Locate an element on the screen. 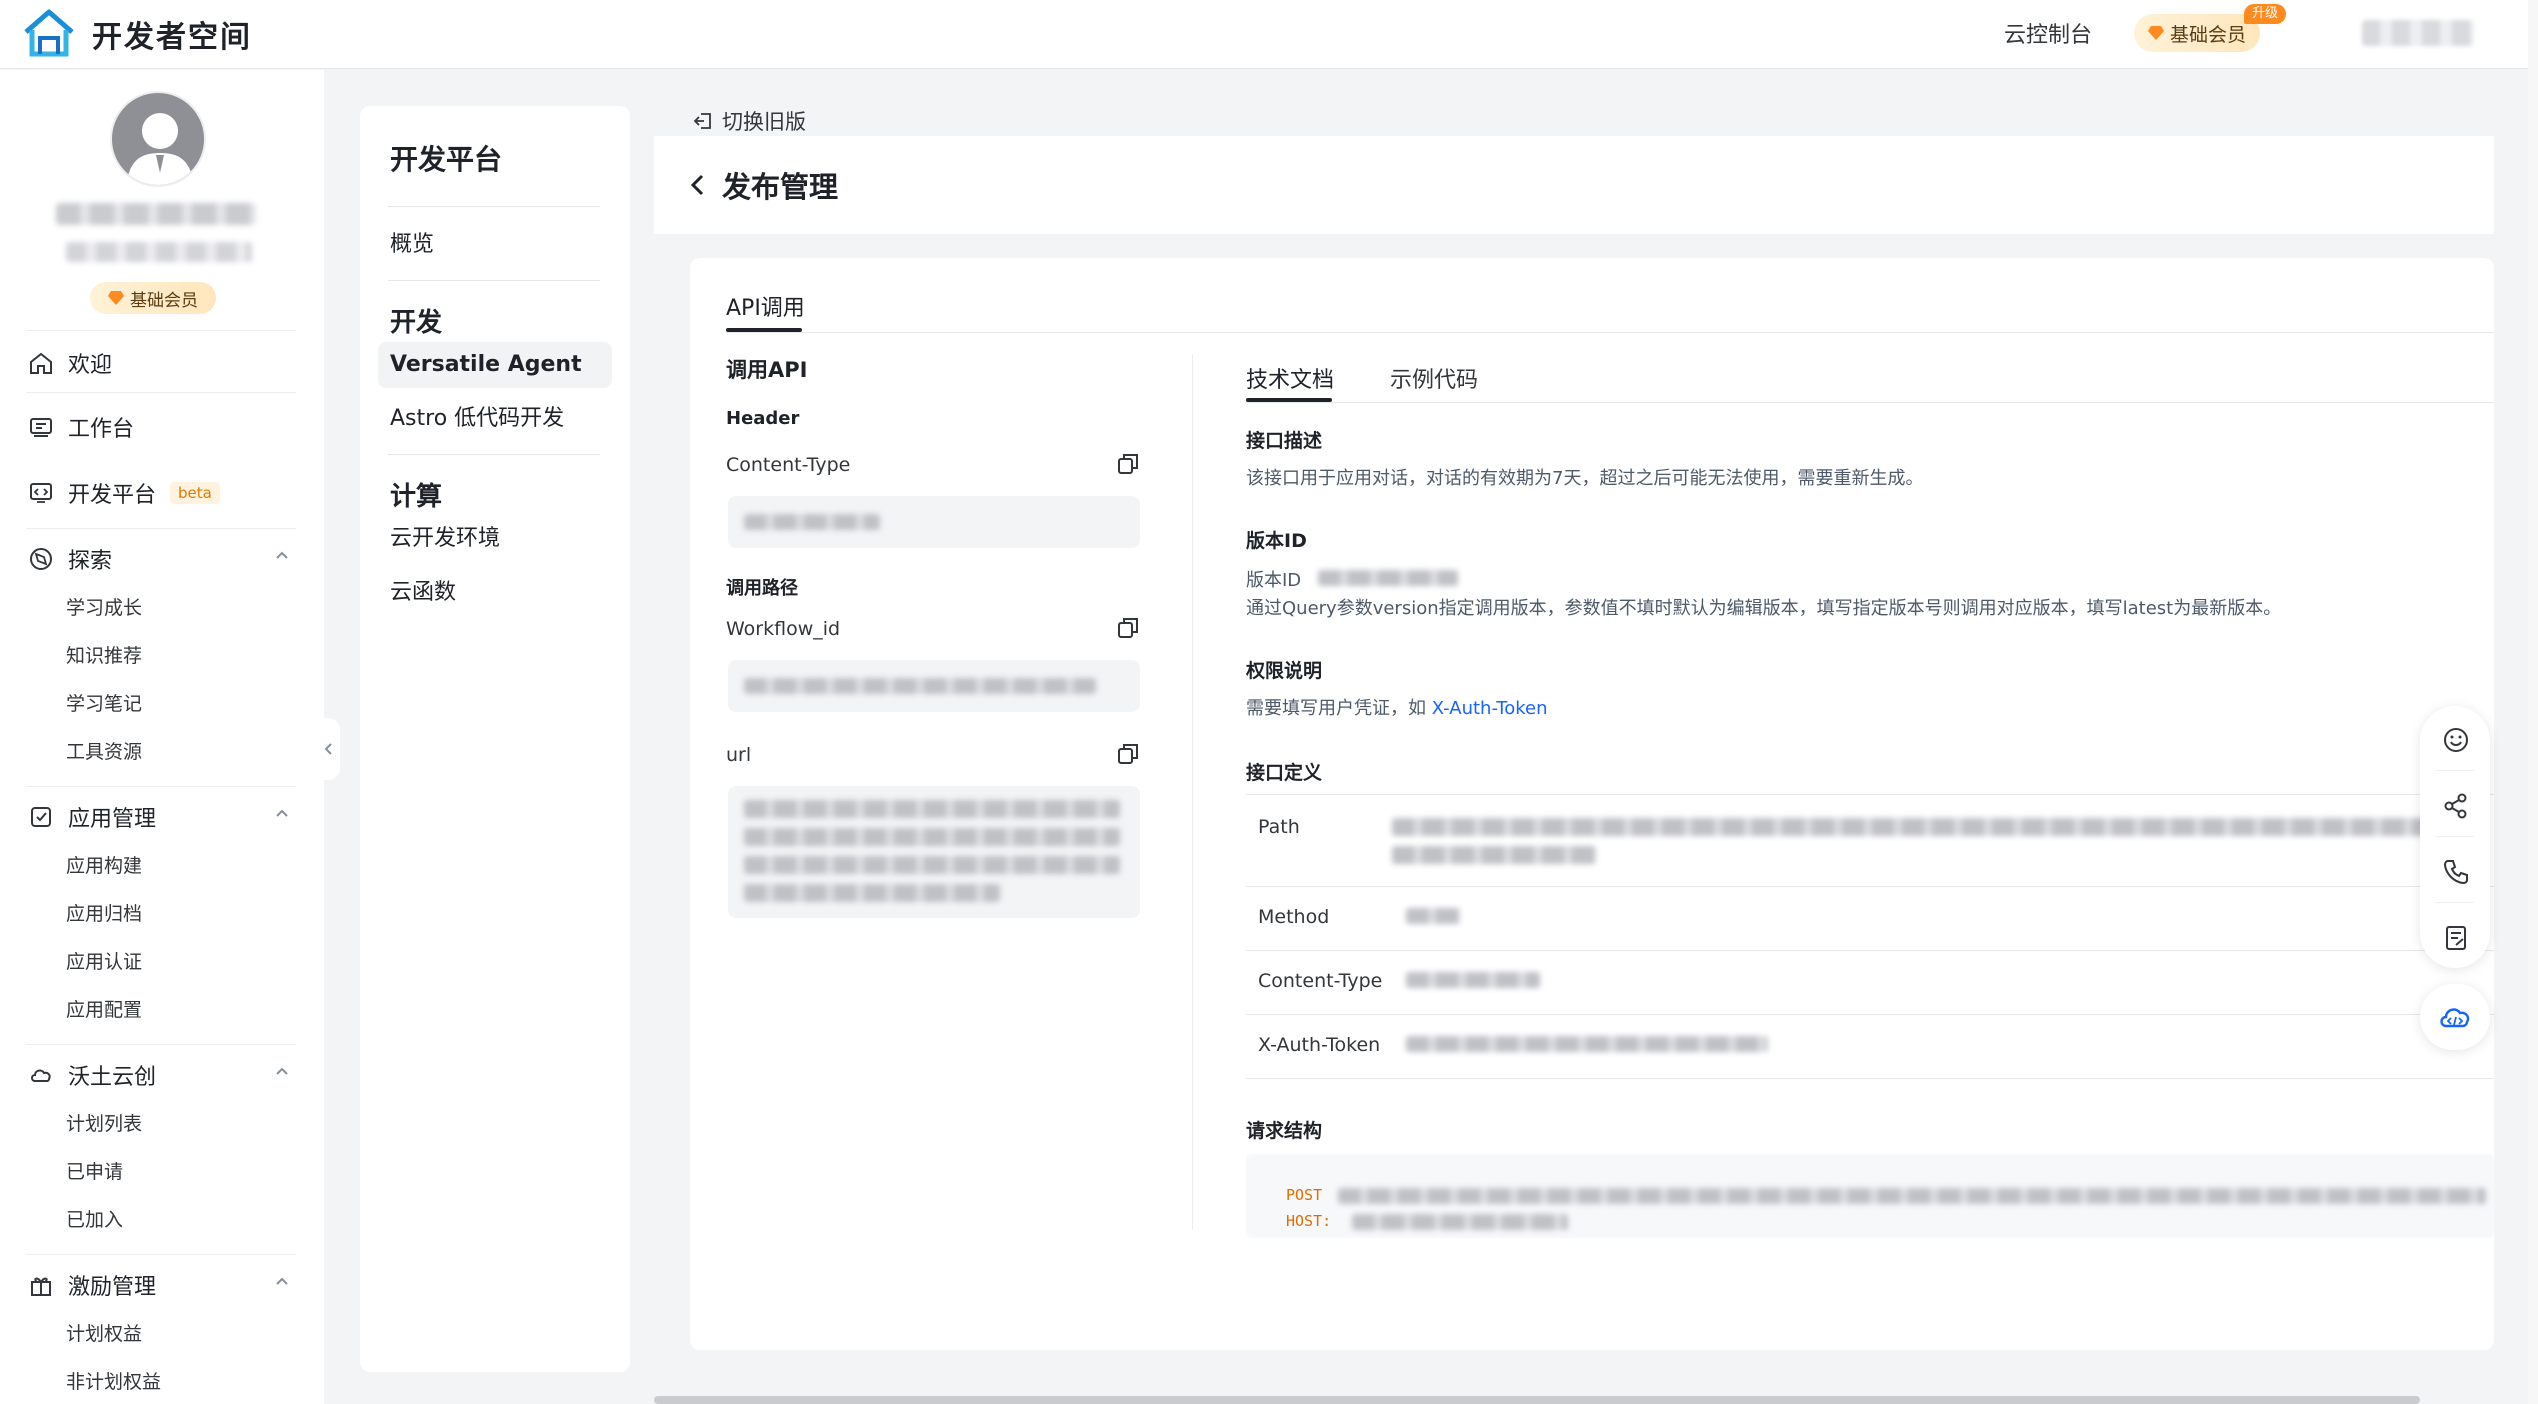 The height and width of the screenshot is (1404, 2538). tab-api-call: API调用 is located at coordinates (765, 306).